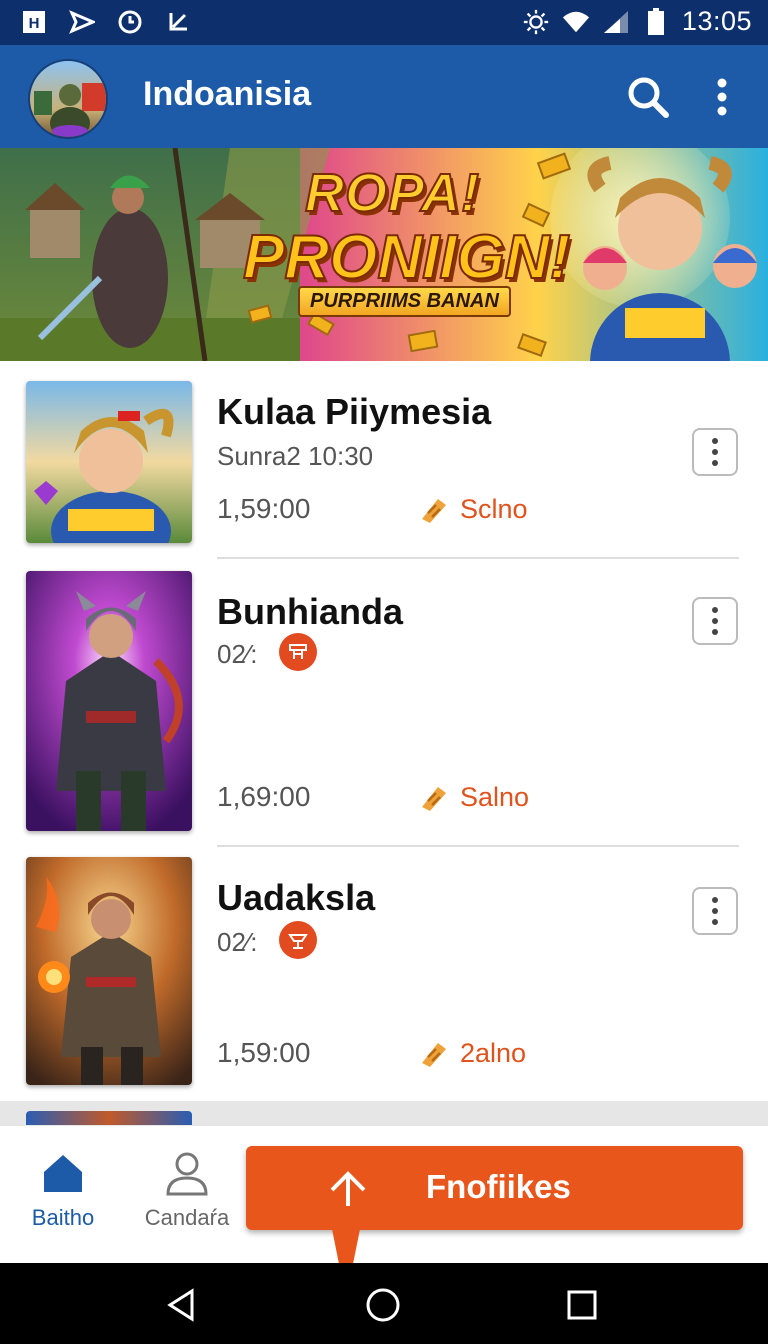 Image resolution: width=768 pixels, height=1344 pixels. I want to click on item-title: Uadaksla, so click(296, 897).